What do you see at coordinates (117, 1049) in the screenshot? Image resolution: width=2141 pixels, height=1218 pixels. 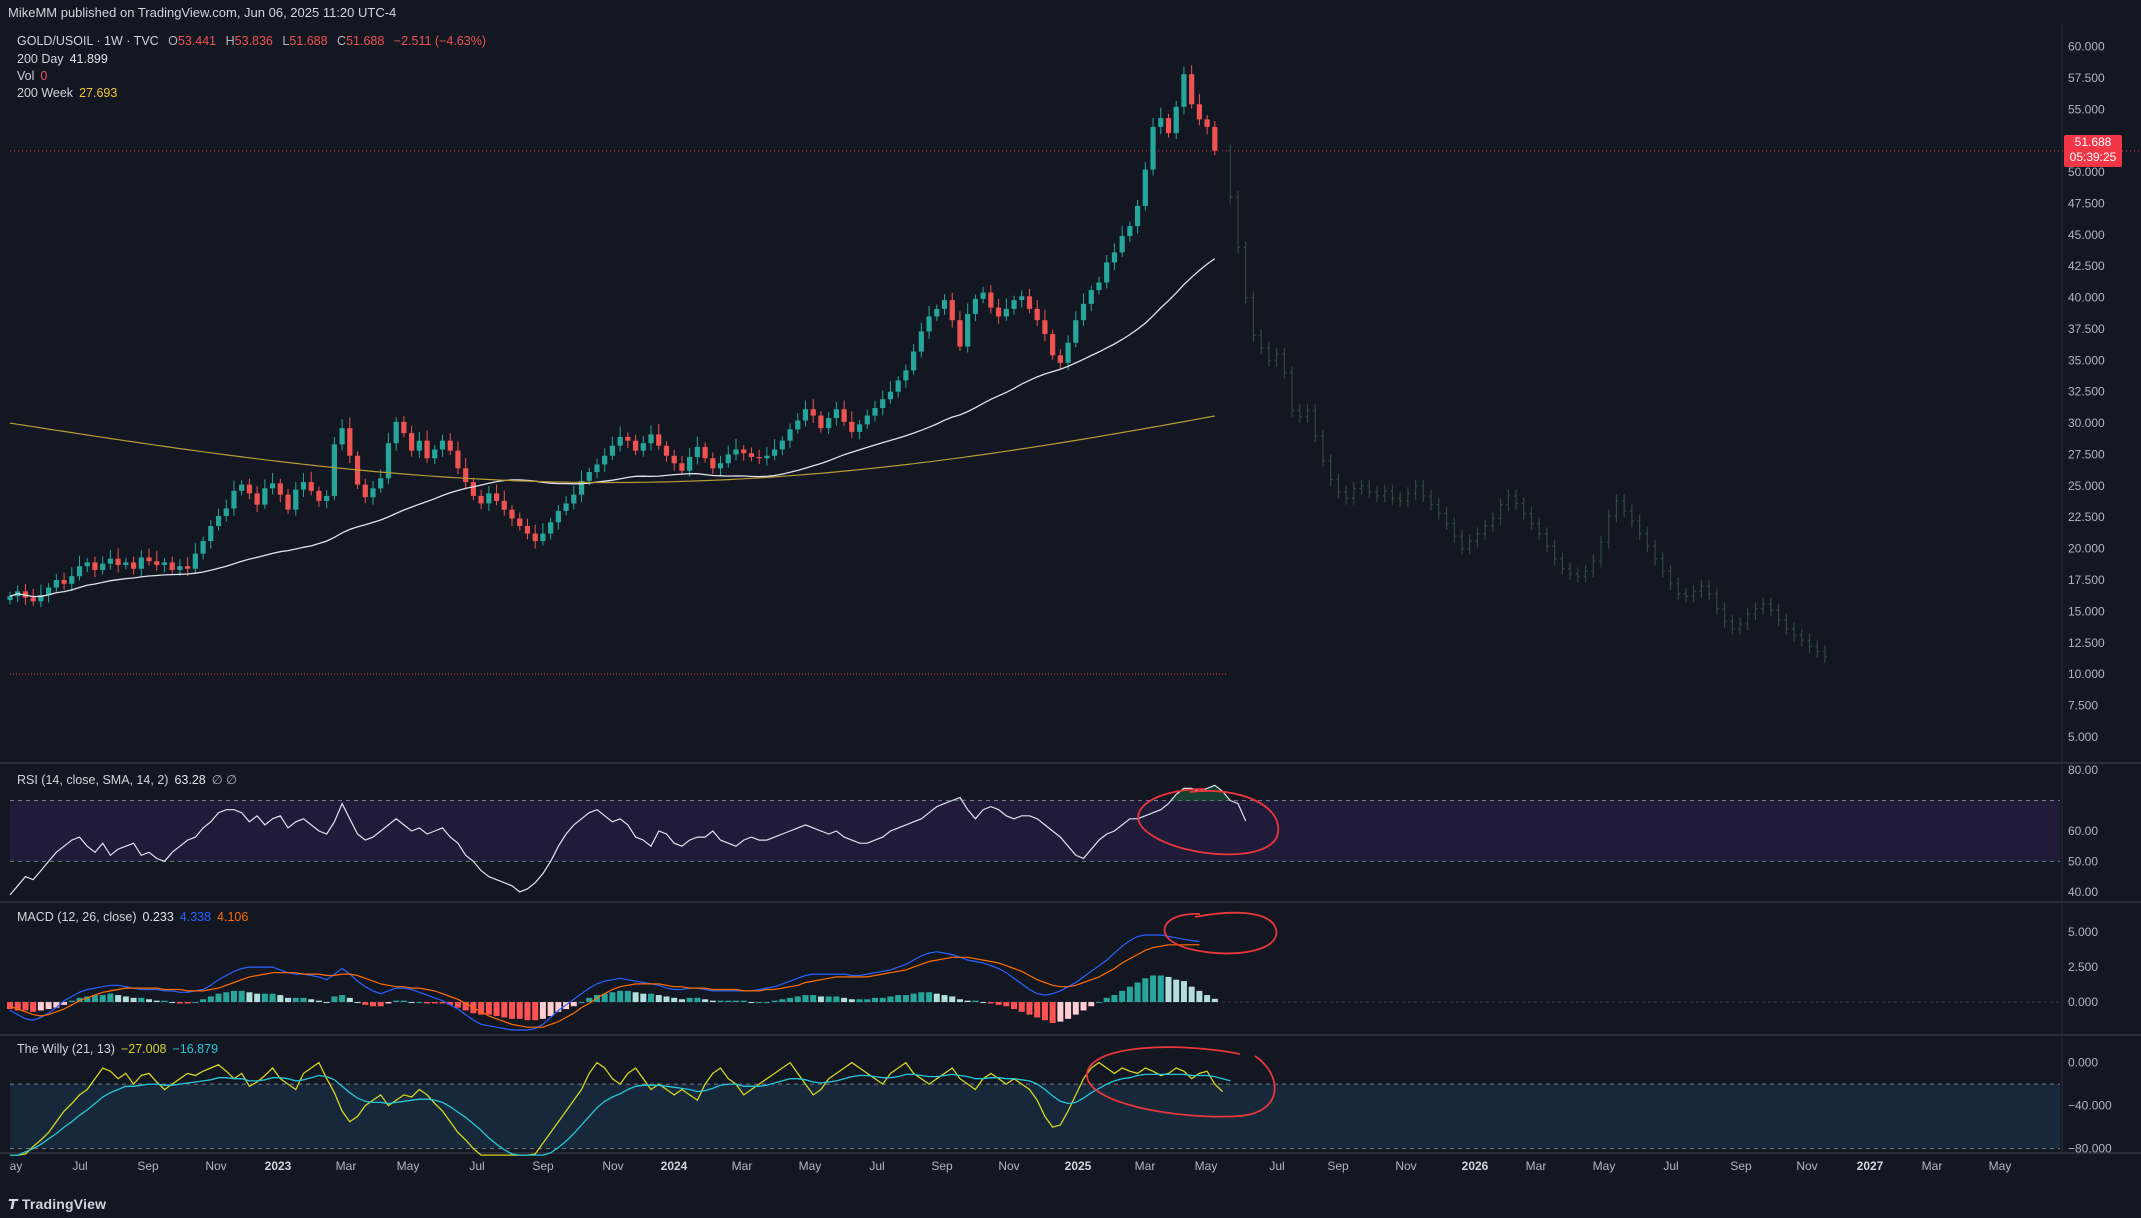 I see `willy-legend: The Willy (21, 13) −27.008 −16.879` at bounding box center [117, 1049].